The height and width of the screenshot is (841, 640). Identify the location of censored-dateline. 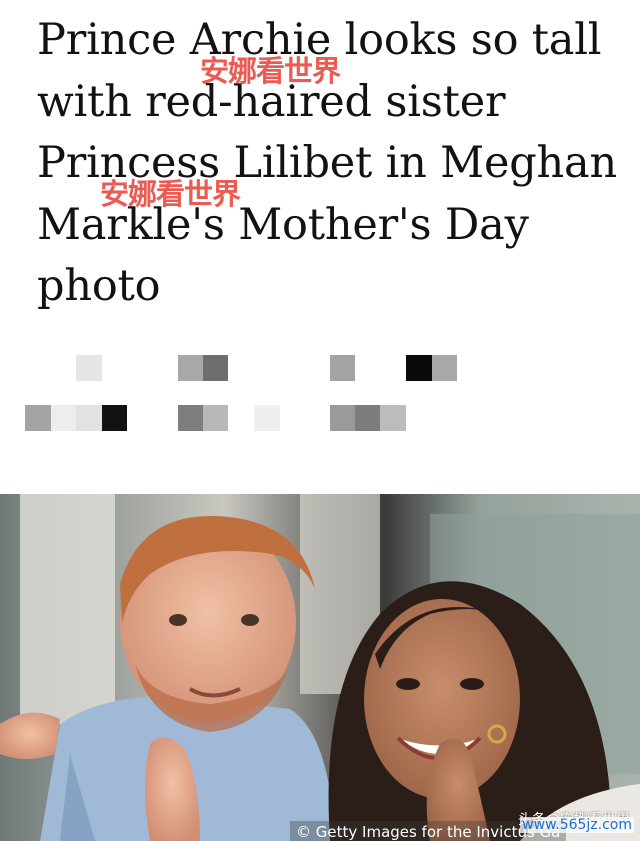
(320, 418).